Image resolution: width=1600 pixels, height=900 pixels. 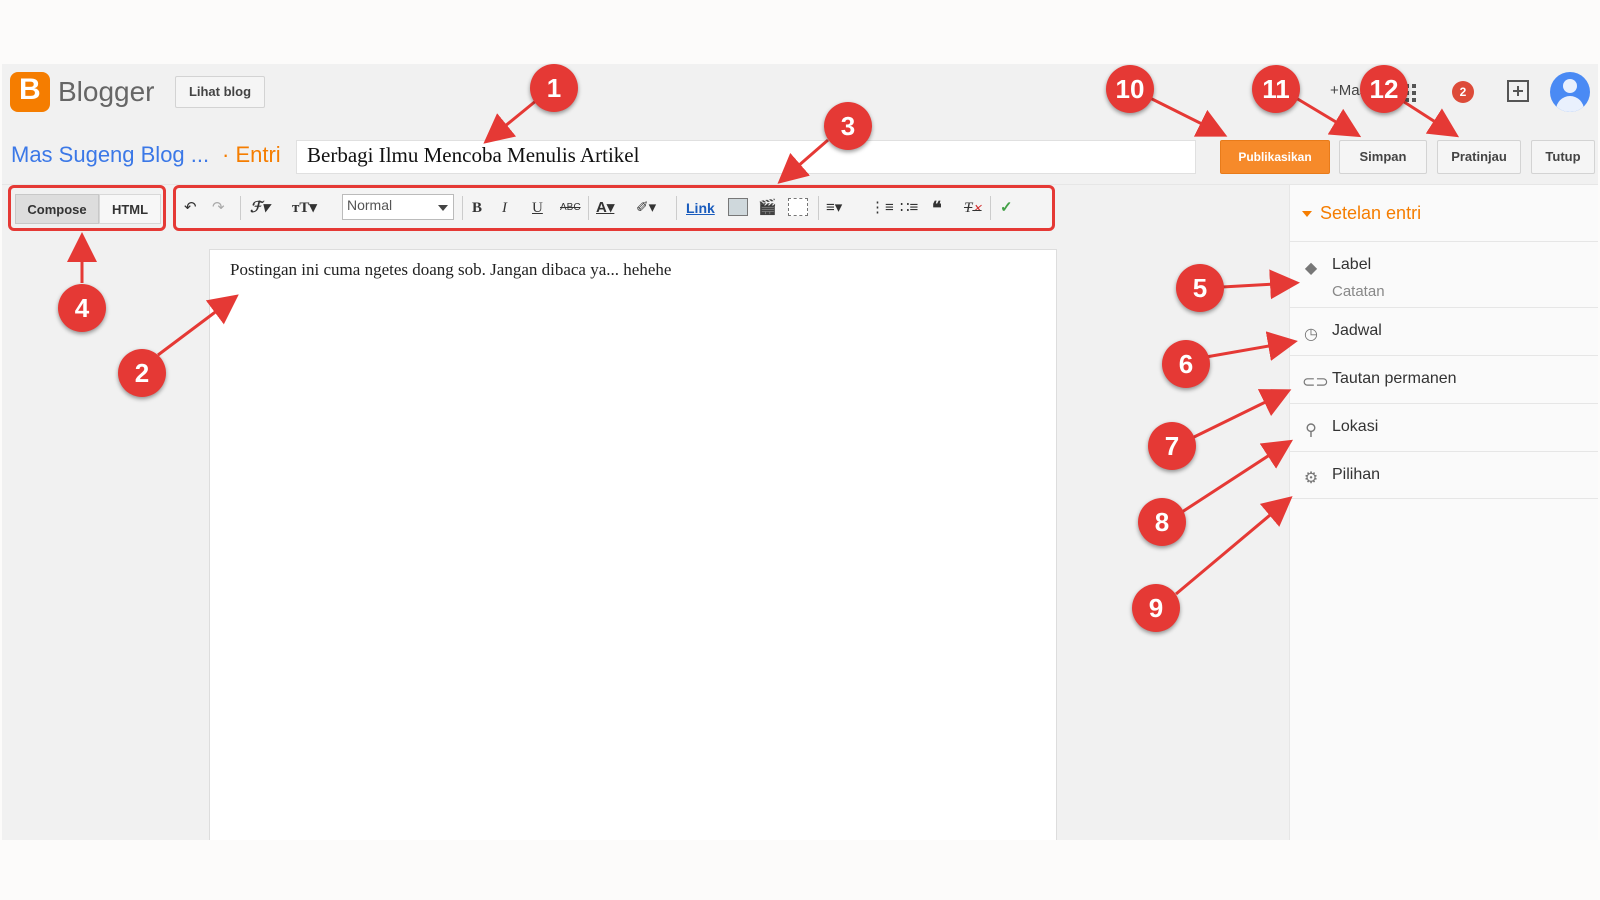 I want to click on callout-1: 1, so click(x=554, y=88).